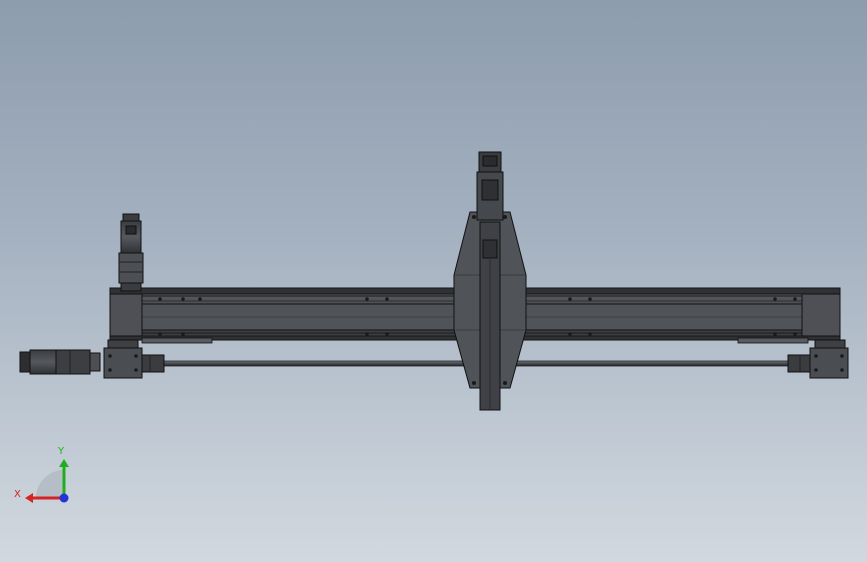 The height and width of the screenshot is (562, 867). What do you see at coordinates (29, 498) in the screenshot?
I see `x-arrowhead` at bounding box center [29, 498].